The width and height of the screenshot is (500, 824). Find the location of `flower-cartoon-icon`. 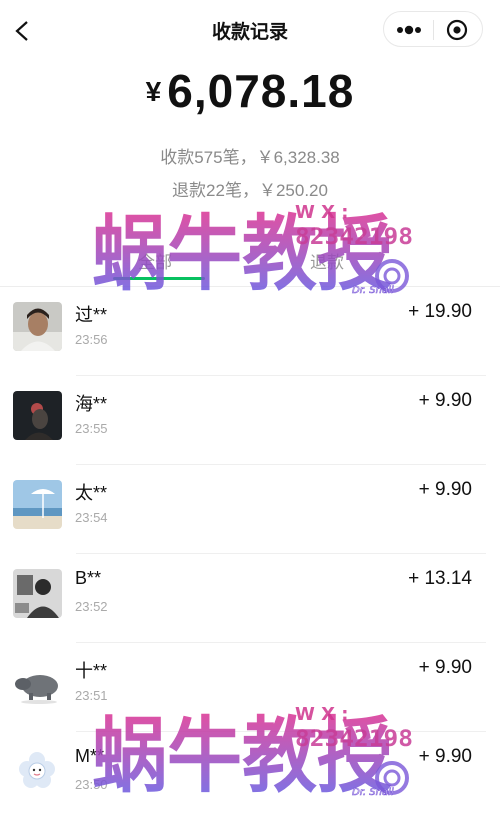

flower-cartoon-icon is located at coordinates (37, 771).